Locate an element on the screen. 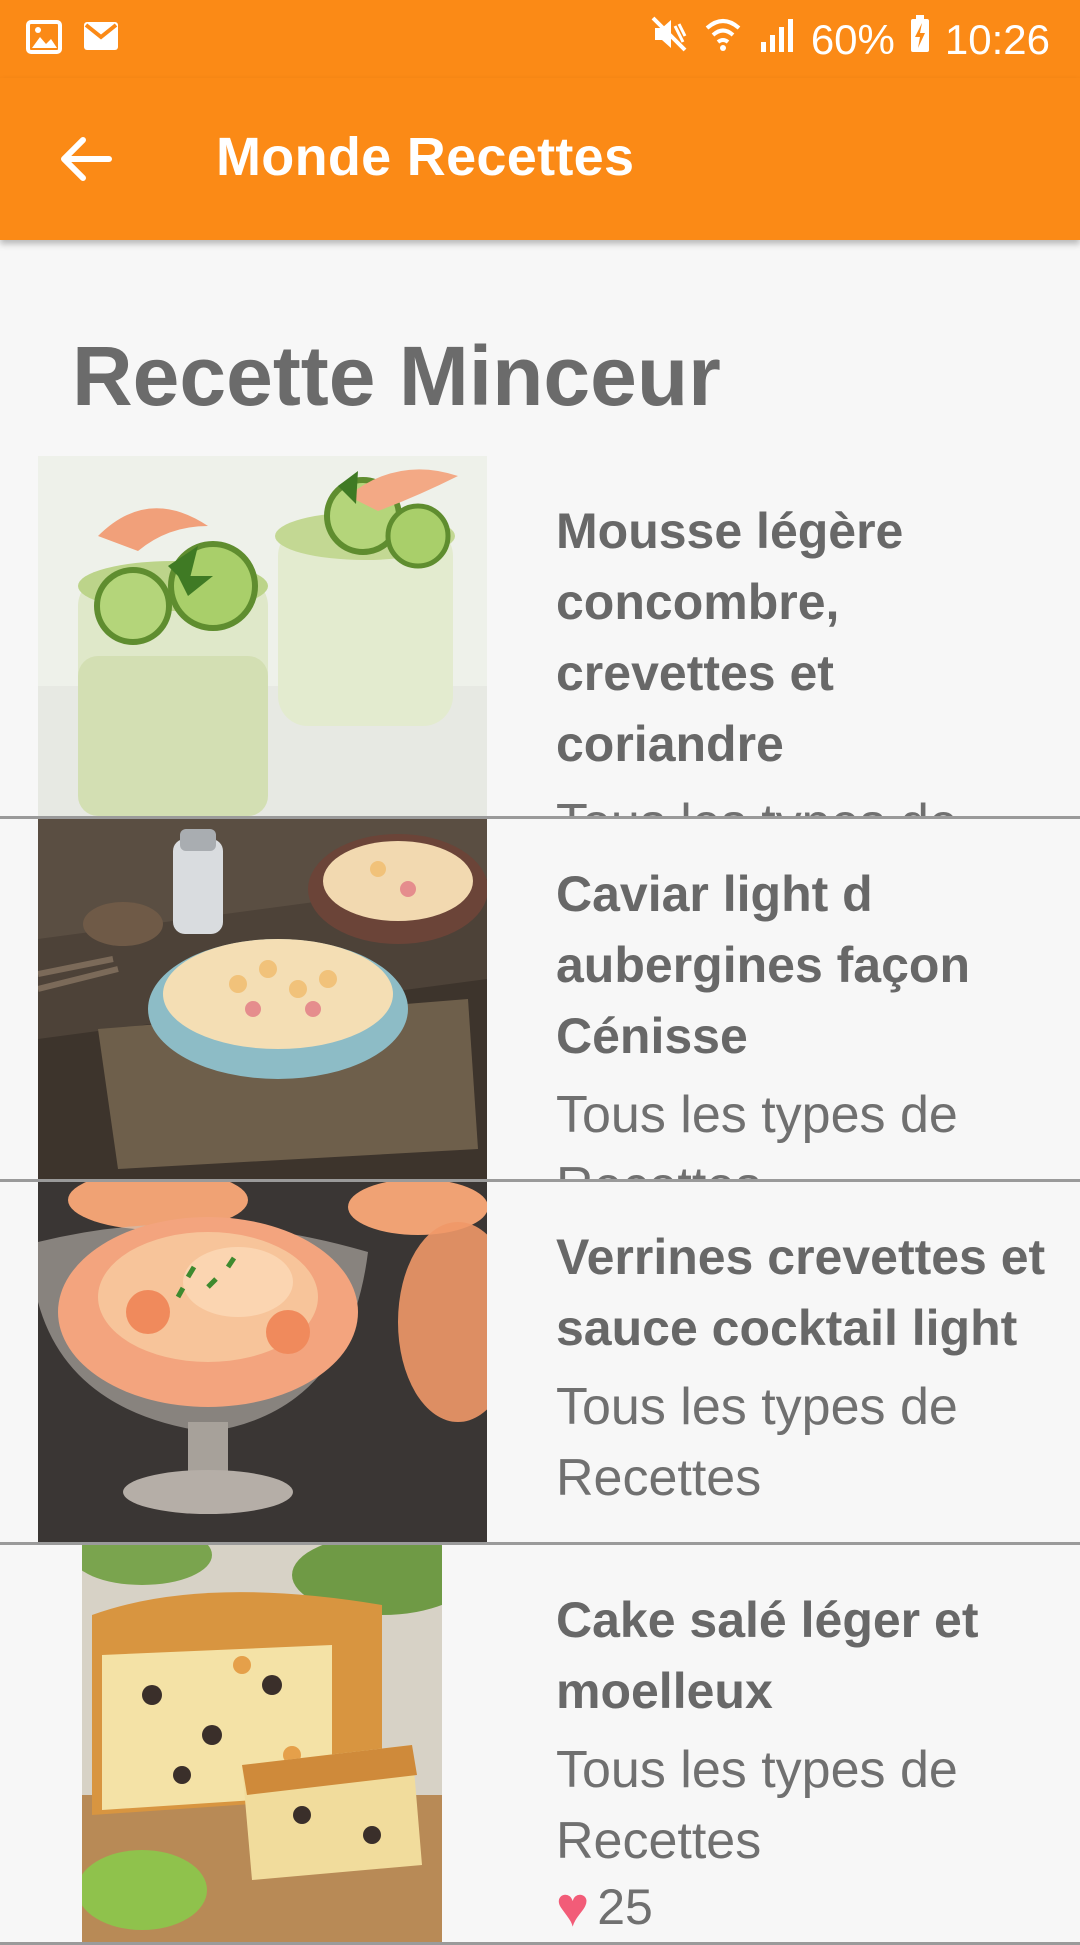 The image size is (1080, 1945). back-button is located at coordinates (85, 161).